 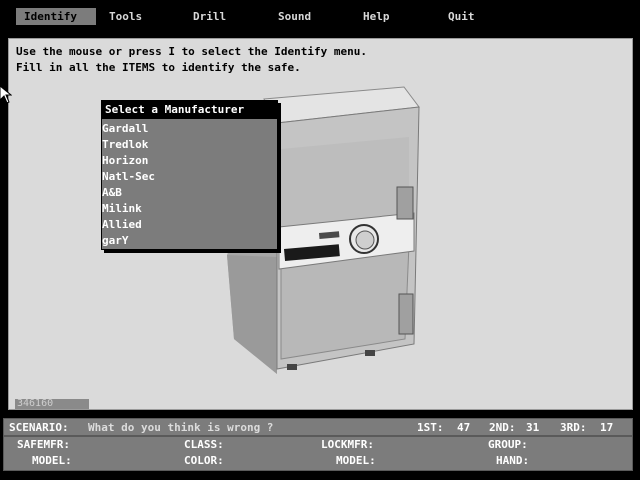 What do you see at coordinates (356, 460) in the screenshot?
I see `lock-model-field: MODEL:` at bounding box center [356, 460].